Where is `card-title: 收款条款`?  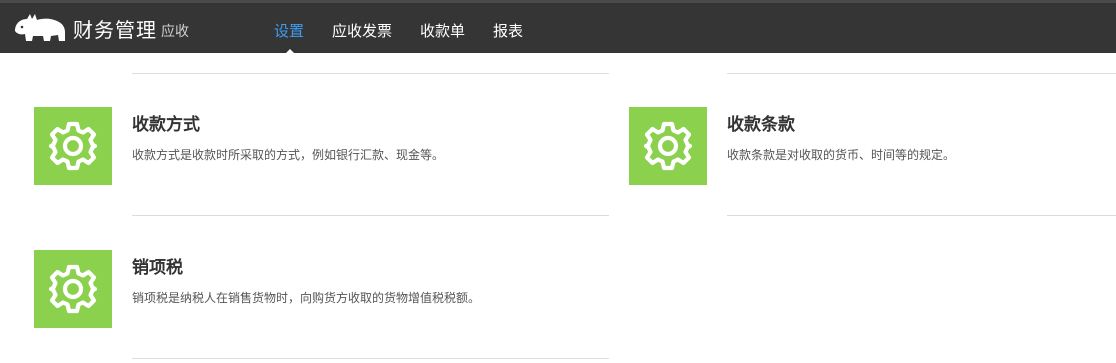
card-title: 收款条款 is located at coordinates (761, 125).